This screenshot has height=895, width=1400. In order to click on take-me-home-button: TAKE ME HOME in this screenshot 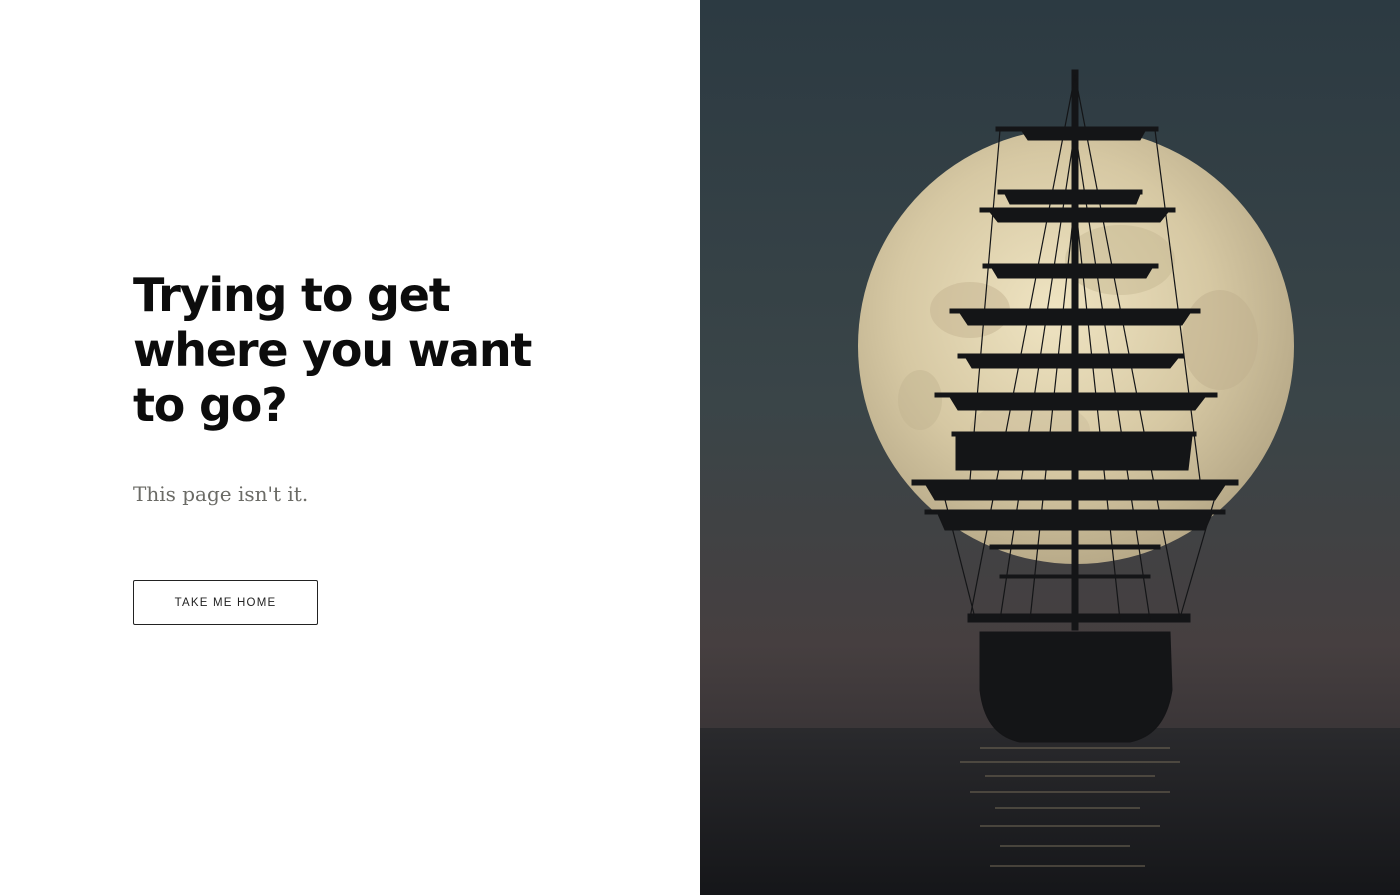, I will do `click(225, 602)`.